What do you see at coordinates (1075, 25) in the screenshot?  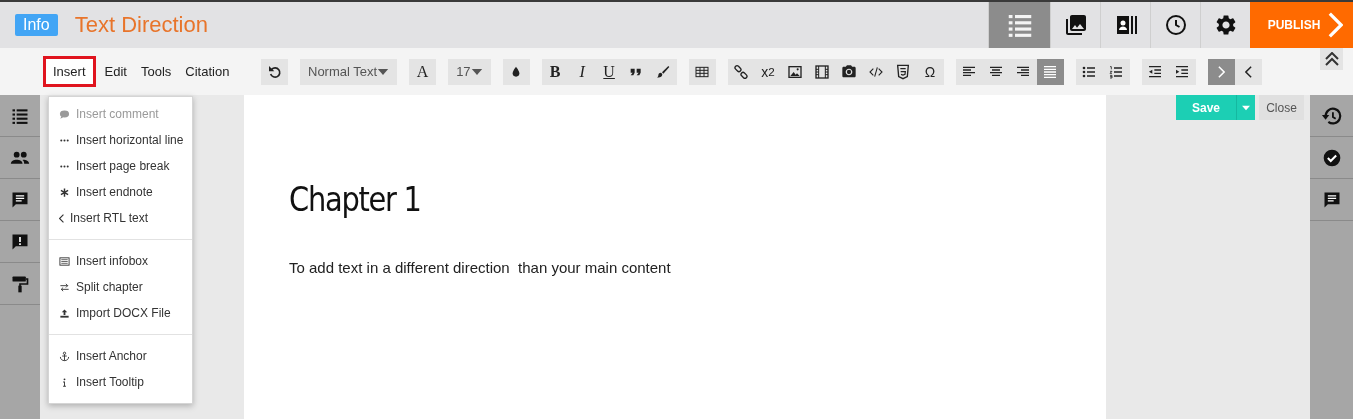 I see `images-icon` at bounding box center [1075, 25].